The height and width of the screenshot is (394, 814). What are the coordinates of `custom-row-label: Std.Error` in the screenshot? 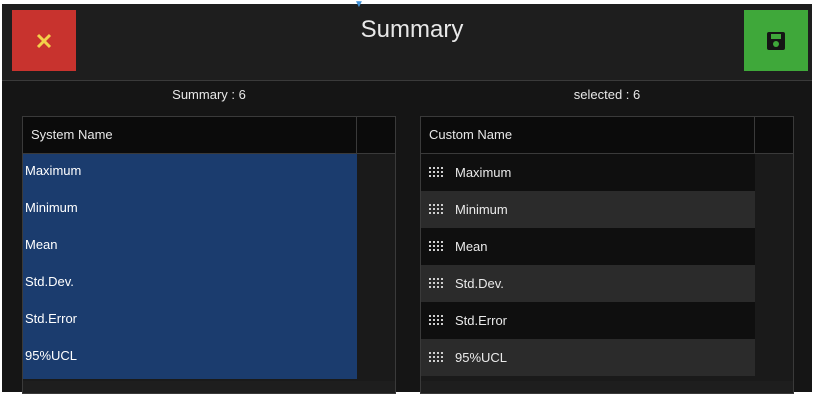 It's located at (481, 320).